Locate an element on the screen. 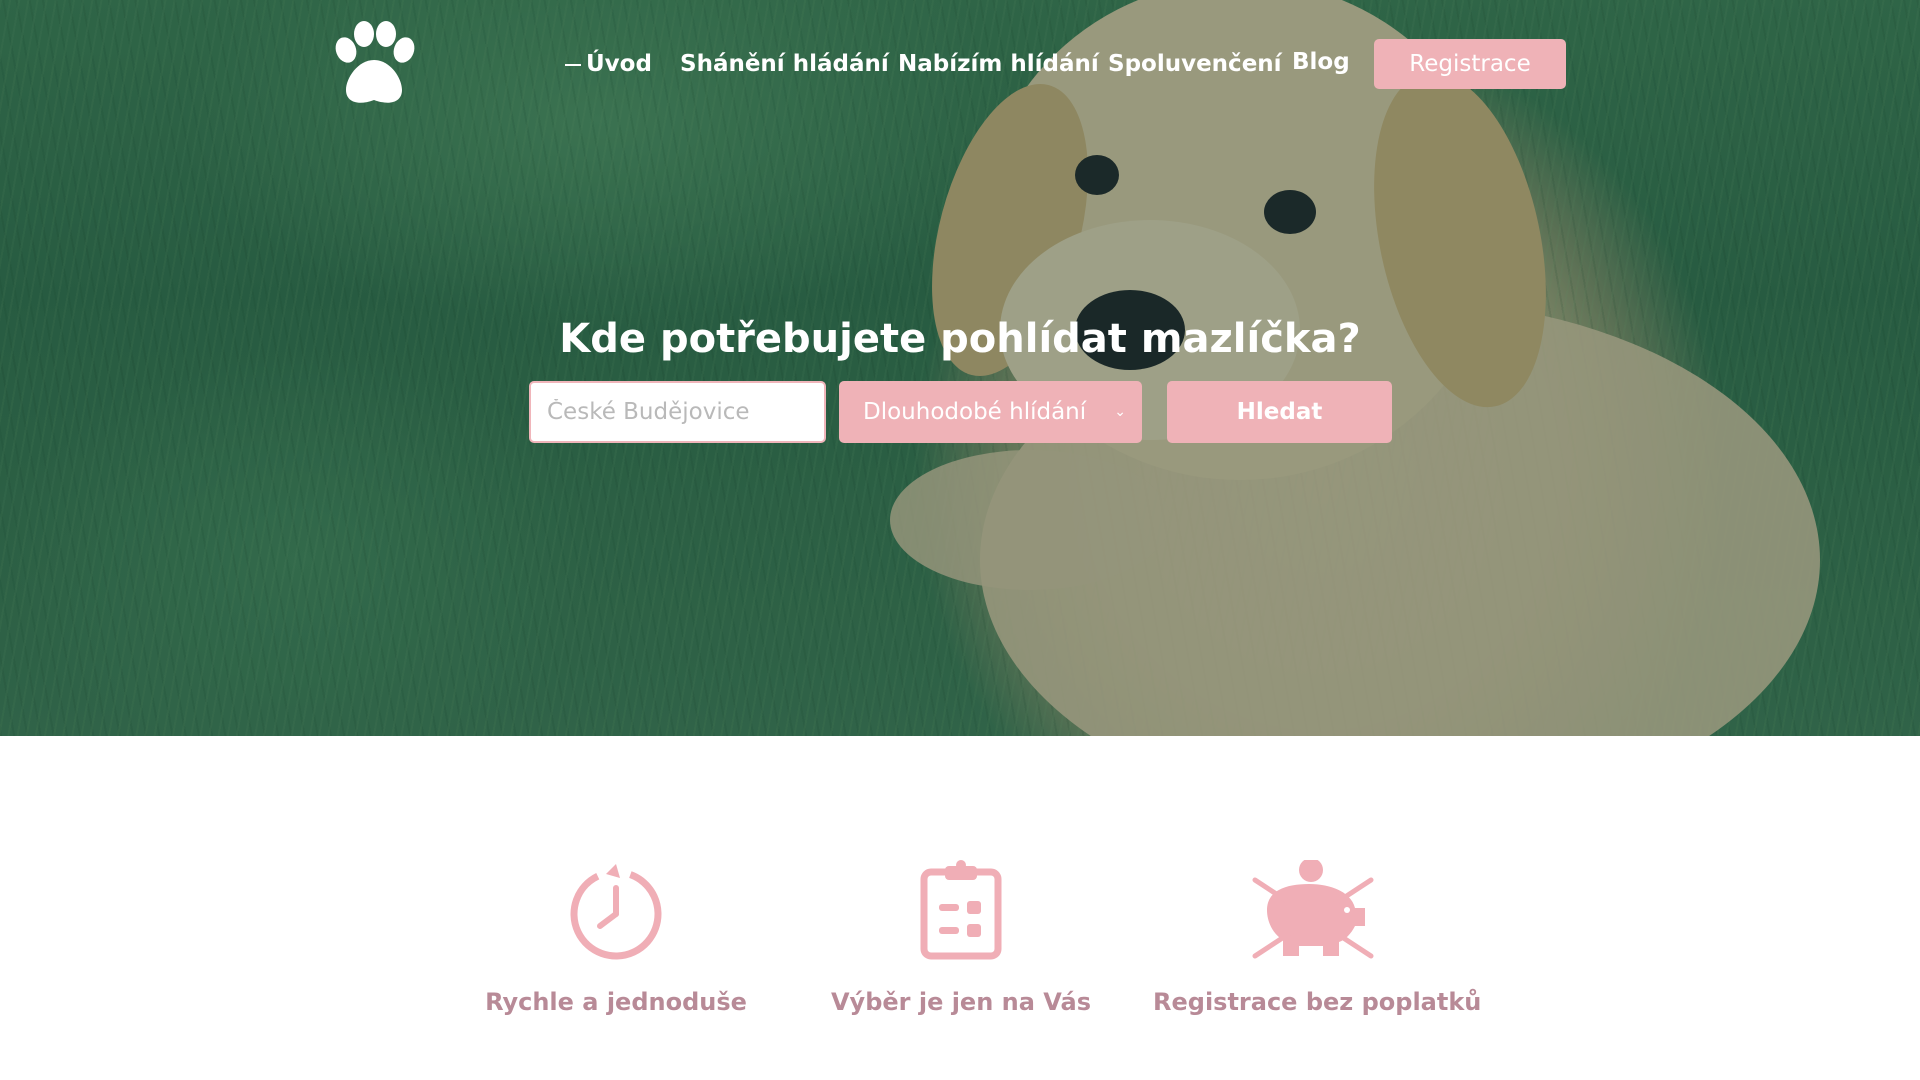  feature-free-registration: Registrace bez poplatků is located at coordinates (1317, 938).